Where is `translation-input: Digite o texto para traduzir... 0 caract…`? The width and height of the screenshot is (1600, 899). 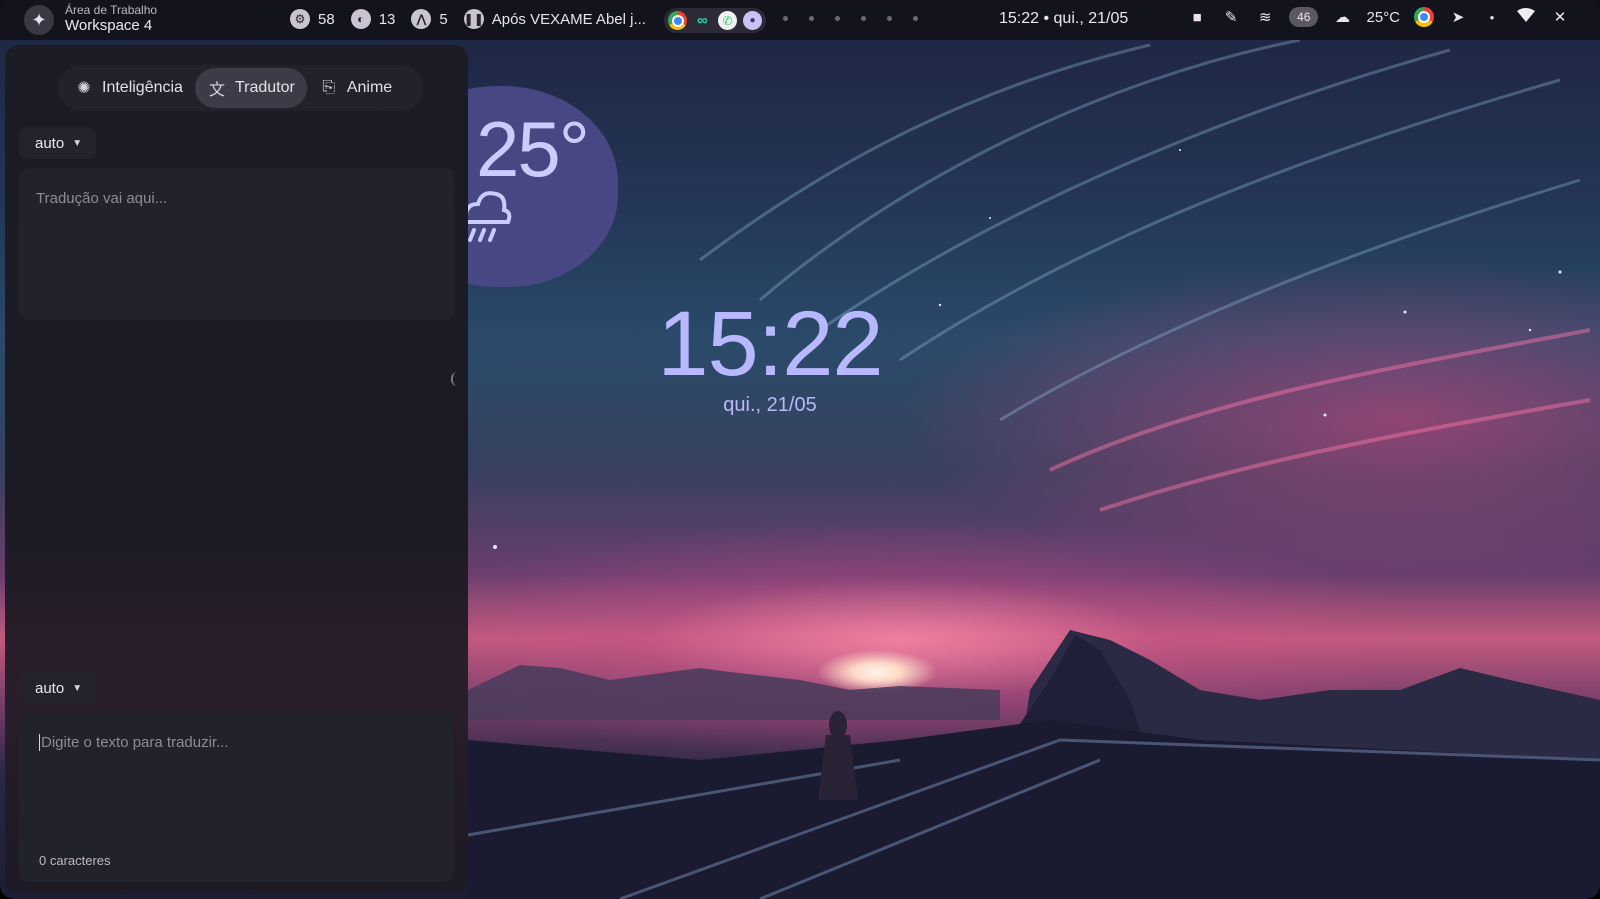
translation-input: Digite o texto para traduzir... 0 caract… is located at coordinates (236, 797).